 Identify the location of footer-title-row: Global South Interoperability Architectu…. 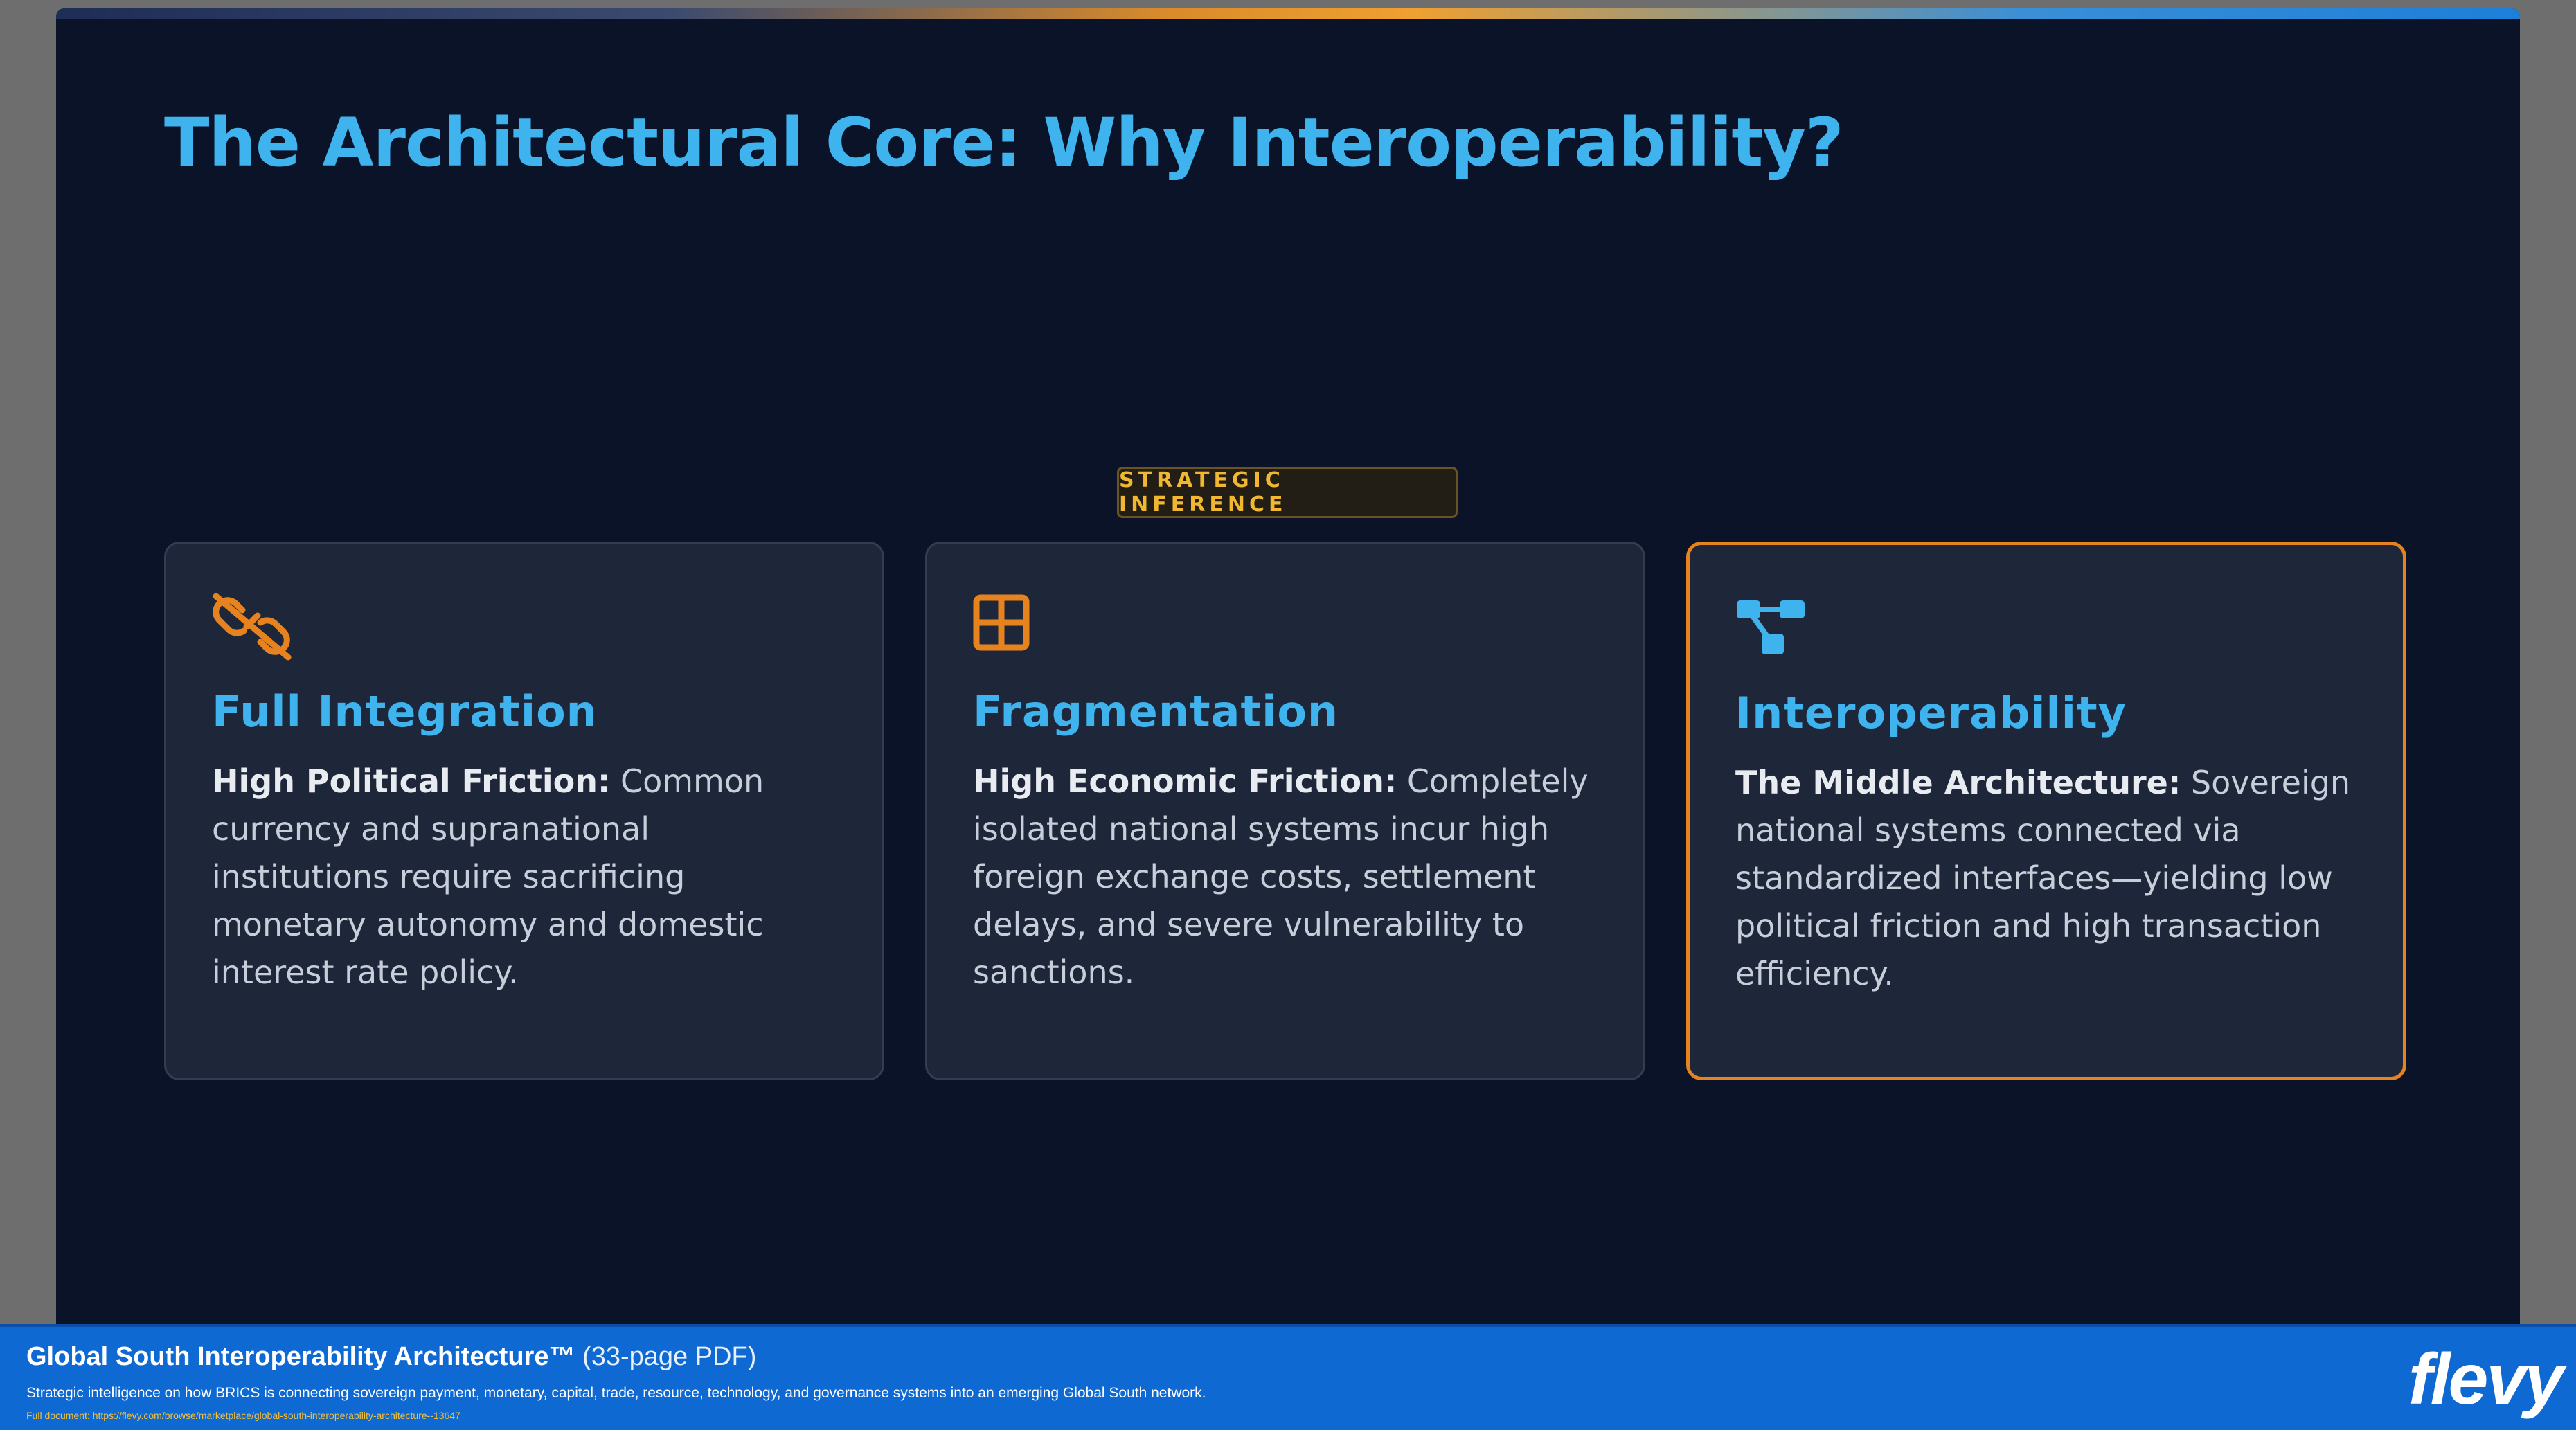
(391, 1357).